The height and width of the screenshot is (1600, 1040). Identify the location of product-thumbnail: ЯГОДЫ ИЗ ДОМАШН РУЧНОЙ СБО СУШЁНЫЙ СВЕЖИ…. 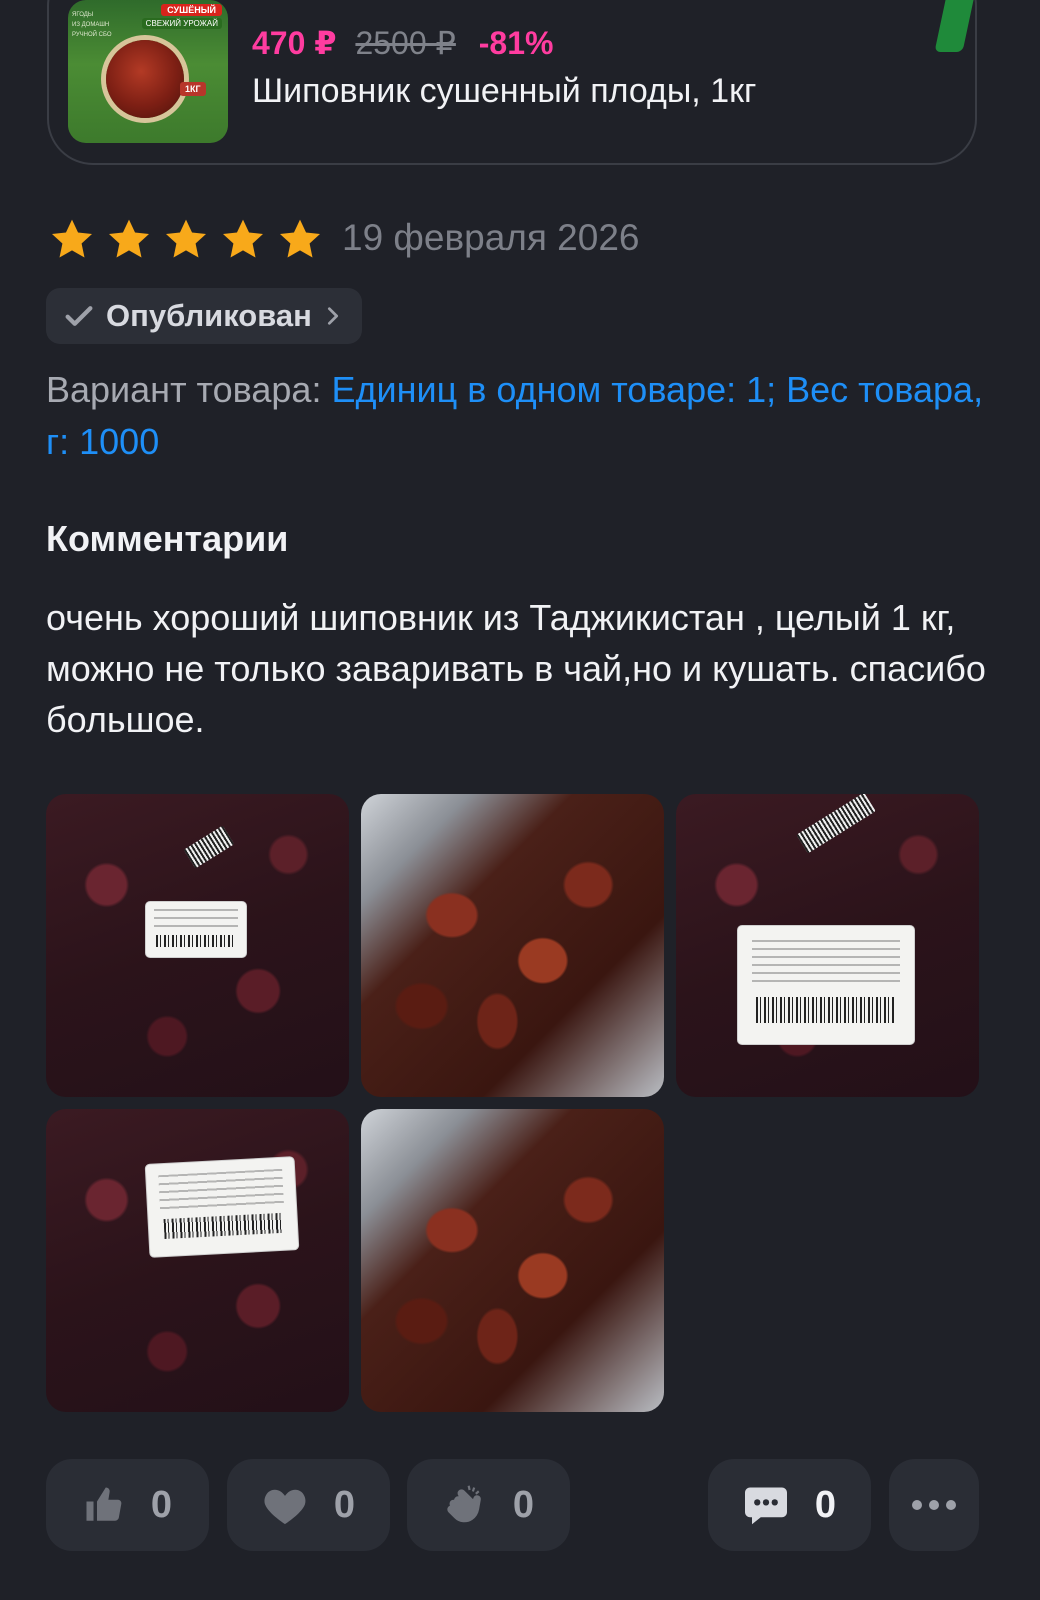
(148, 71).